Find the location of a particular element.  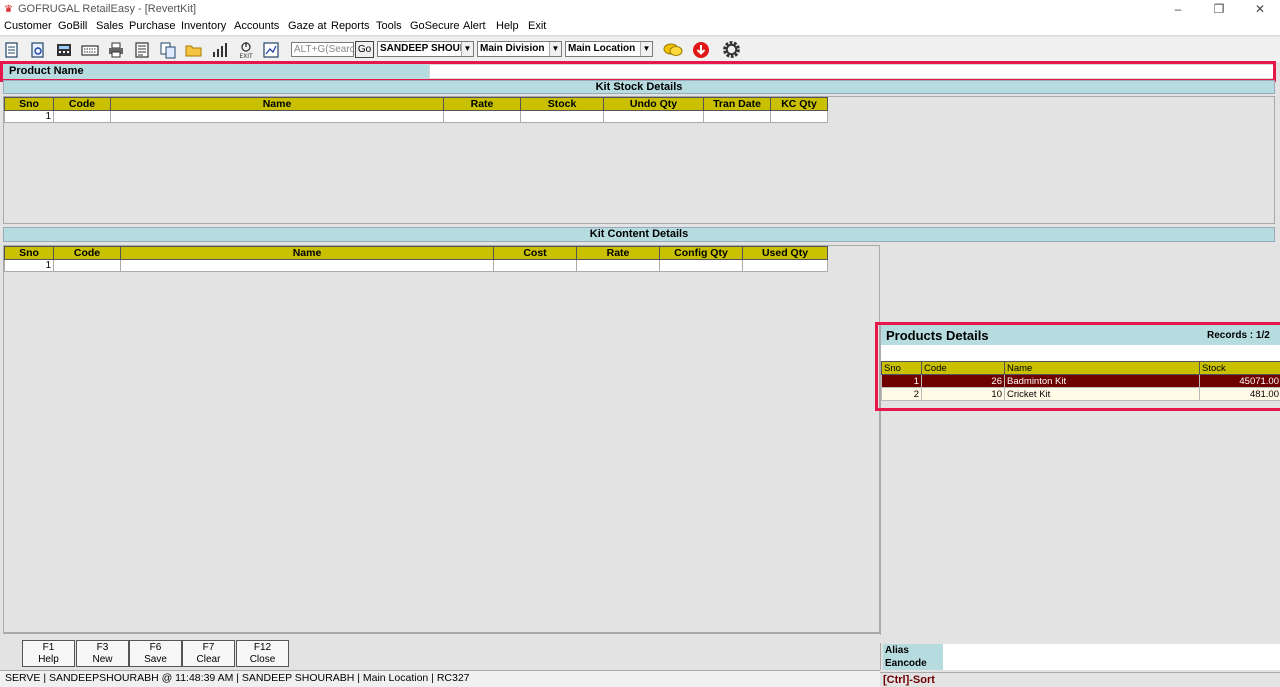

cell-used-qty is located at coordinates (785, 265).